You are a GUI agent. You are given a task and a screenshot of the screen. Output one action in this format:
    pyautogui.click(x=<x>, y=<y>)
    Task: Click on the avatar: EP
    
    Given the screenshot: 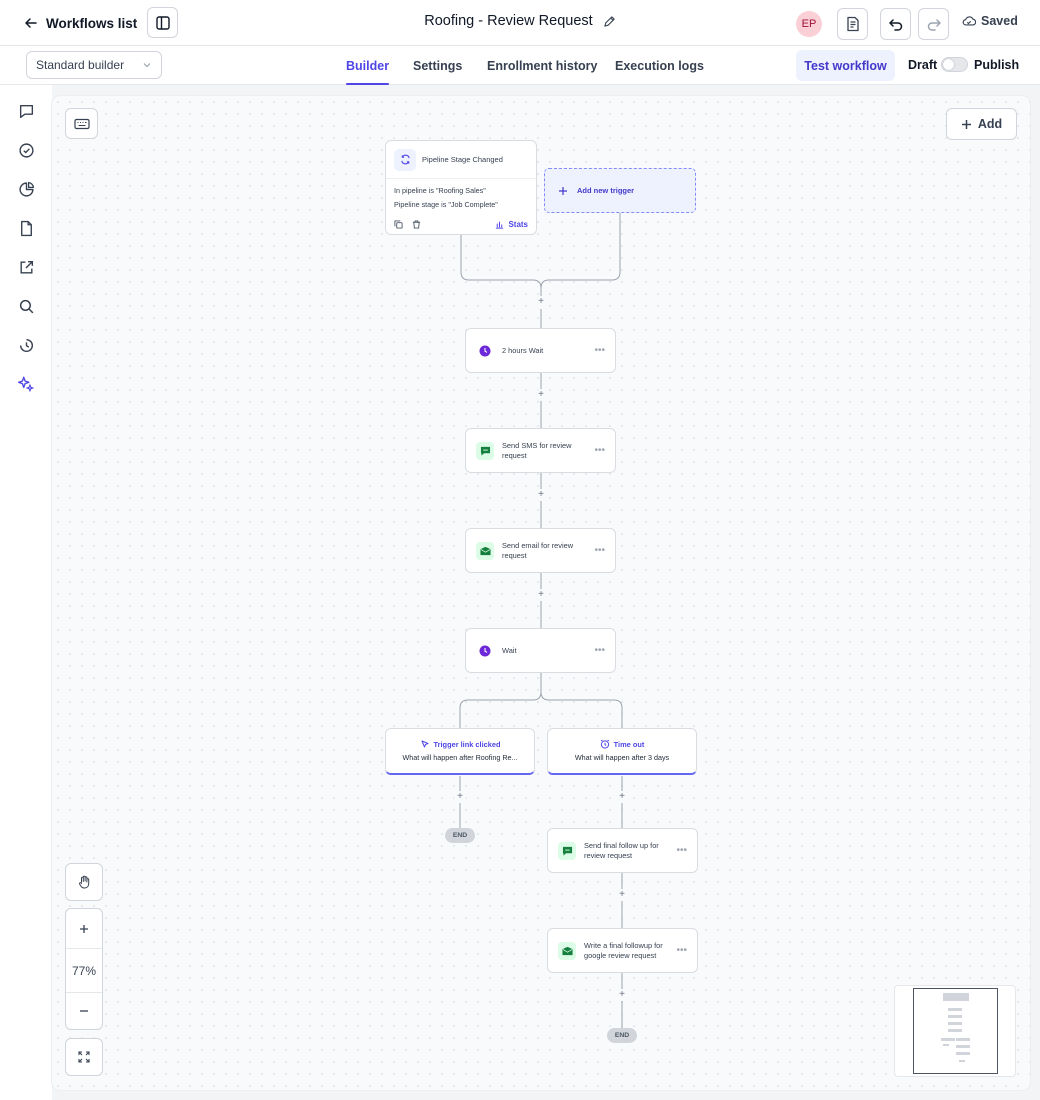 What is the action you would take?
    pyautogui.click(x=809, y=24)
    